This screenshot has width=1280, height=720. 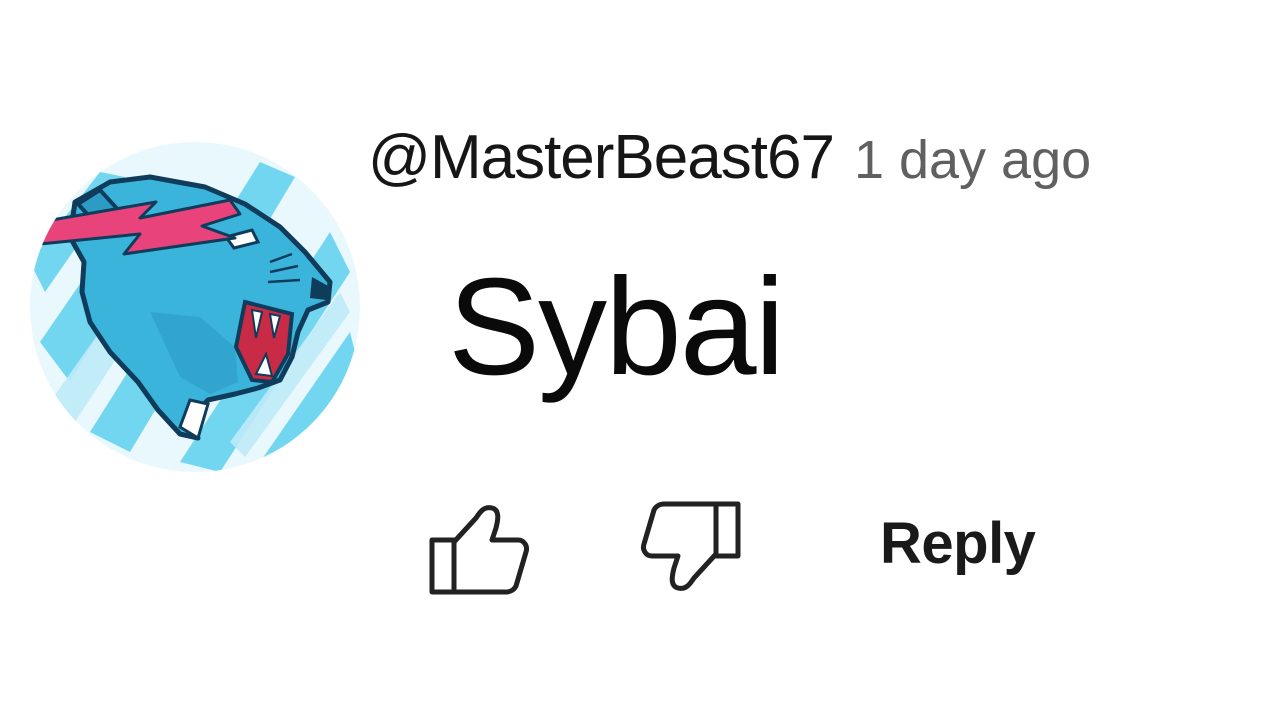 I want to click on like-button, so click(x=478, y=548).